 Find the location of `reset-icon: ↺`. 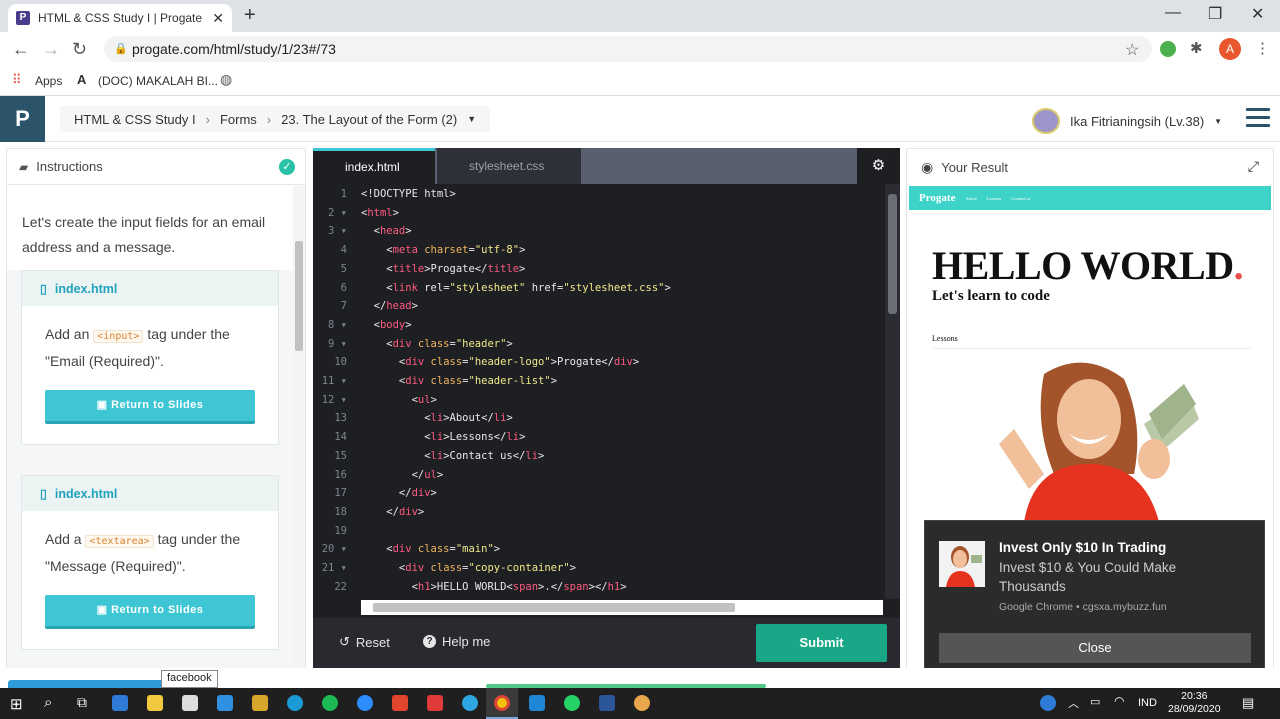

reset-icon: ↺ is located at coordinates (344, 641).